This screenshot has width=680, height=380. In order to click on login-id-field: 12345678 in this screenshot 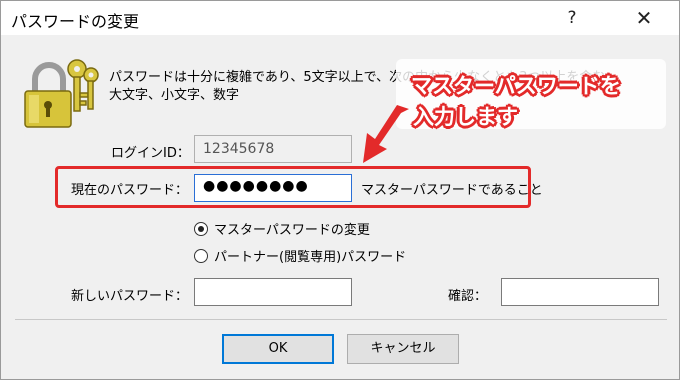, I will do `click(273, 149)`.